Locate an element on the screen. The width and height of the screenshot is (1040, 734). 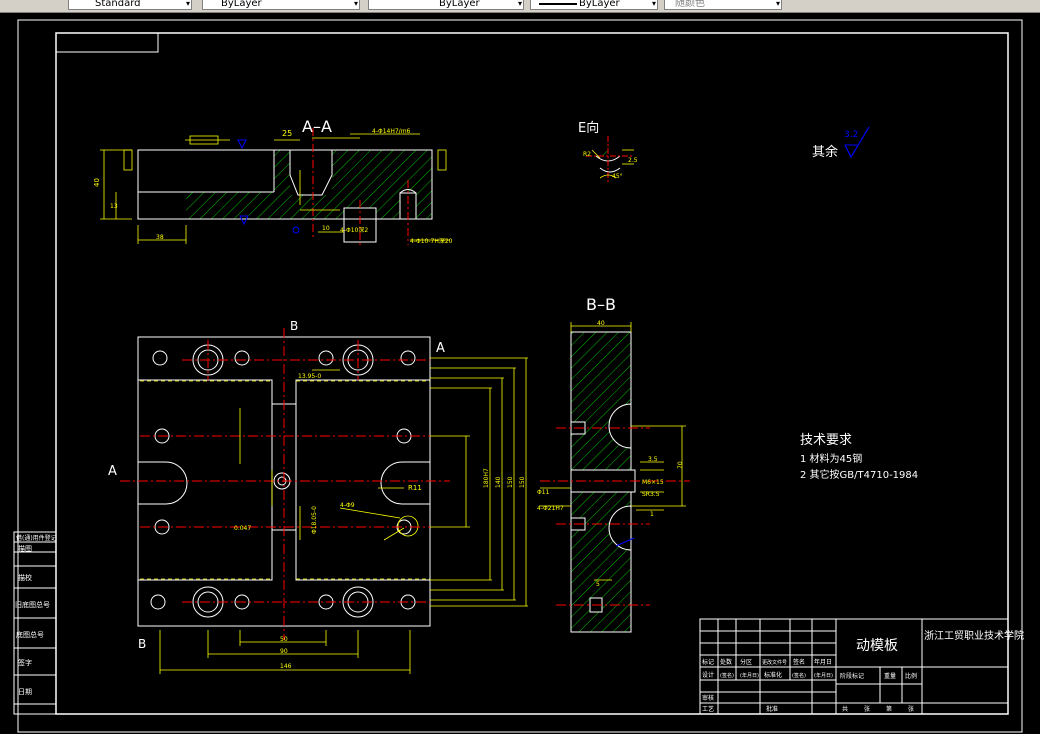
left-strip-label: 底图总号 is located at coordinates (30, 634).